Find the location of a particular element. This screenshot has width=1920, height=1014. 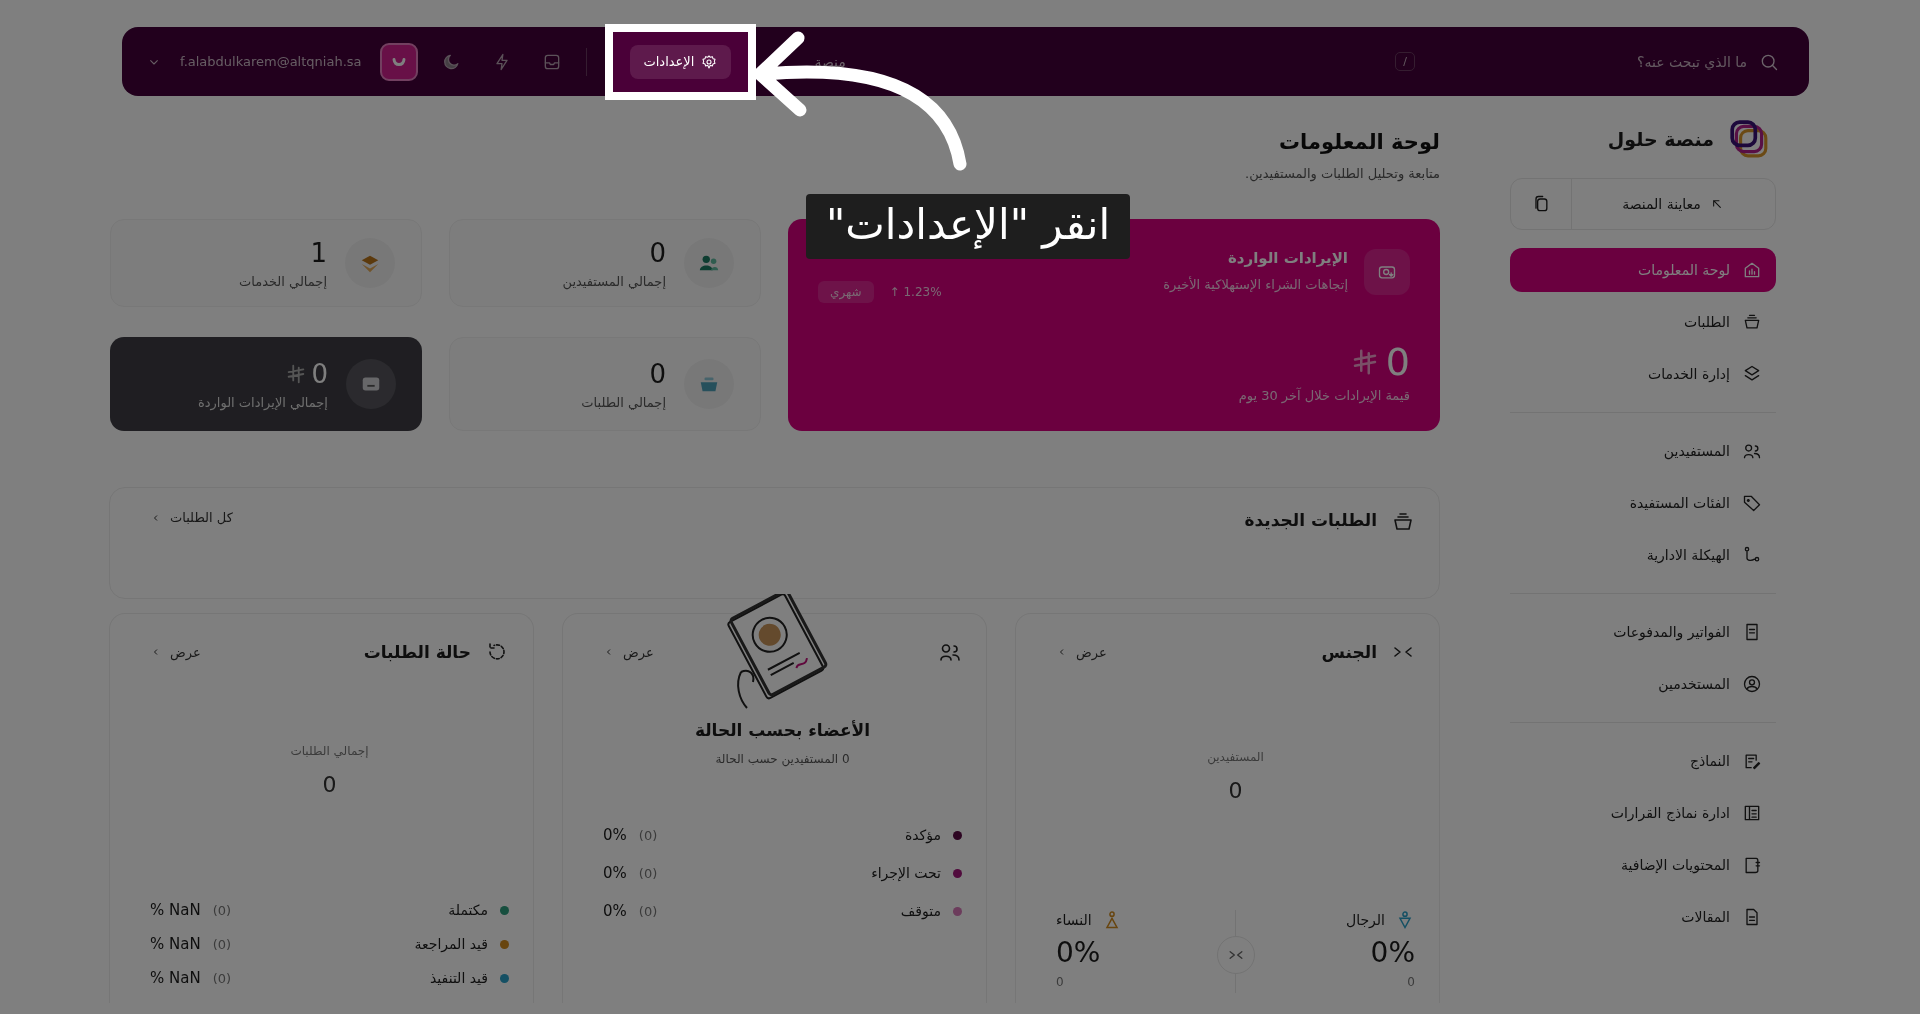

sidebar-item: لوحة المعلومات is located at coordinates (1643, 270).